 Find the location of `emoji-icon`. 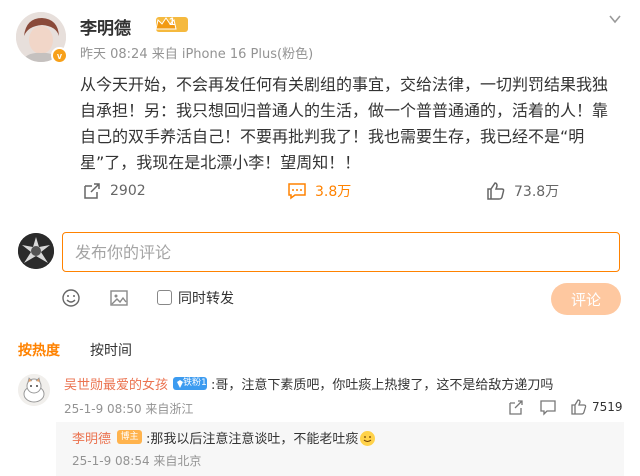

emoji-icon is located at coordinates (71, 298).